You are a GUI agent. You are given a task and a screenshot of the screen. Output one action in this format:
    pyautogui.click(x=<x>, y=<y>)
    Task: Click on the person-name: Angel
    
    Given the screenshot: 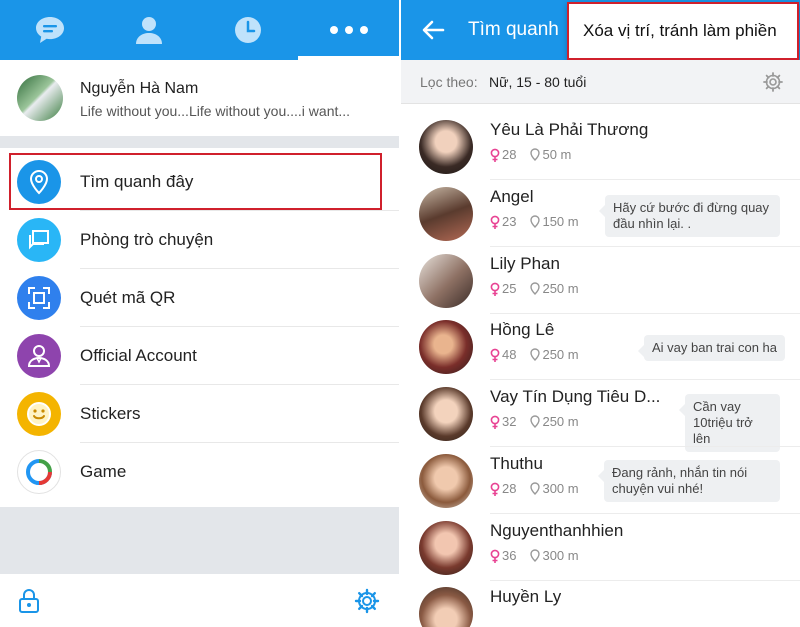 What is the action you would take?
    pyautogui.click(x=512, y=196)
    